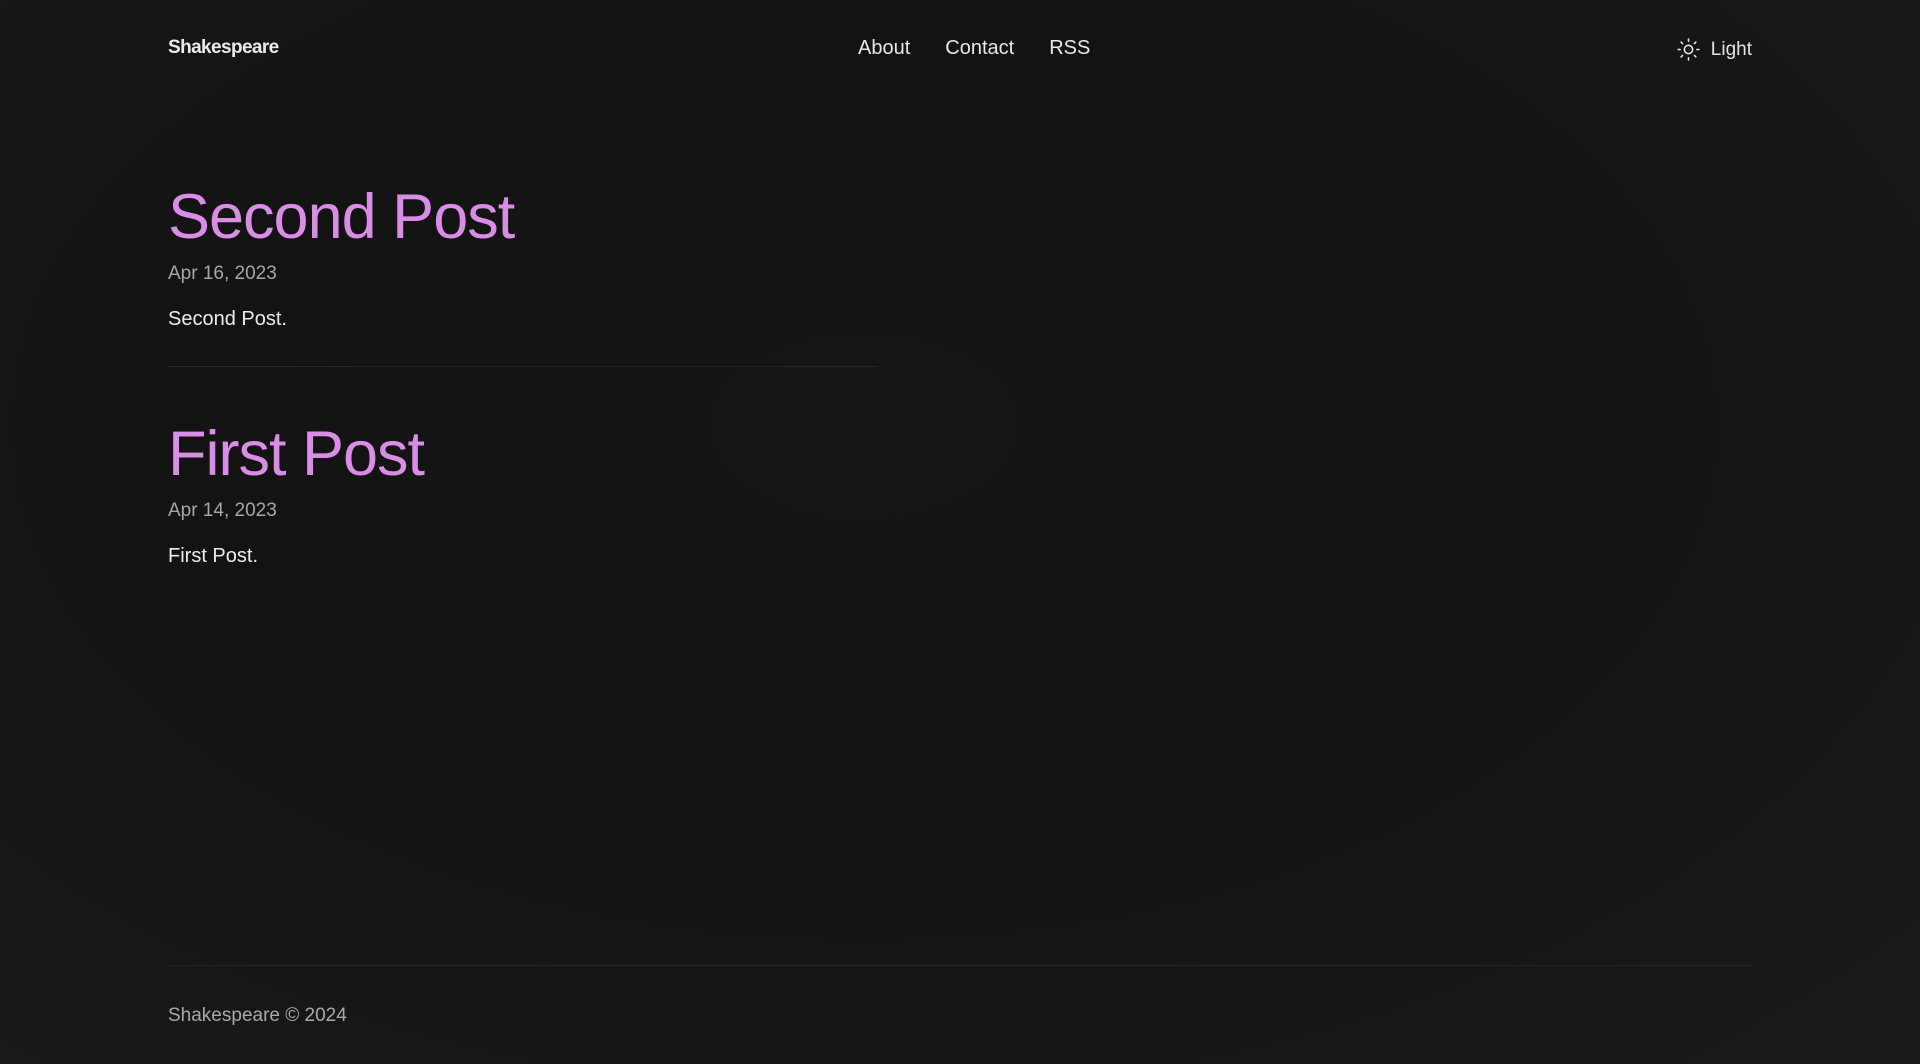 The height and width of the screenshot is (1064, 1920). I want to click on post-item: Second Post Apr 16, 2023 Second Post., so click(523, 271).